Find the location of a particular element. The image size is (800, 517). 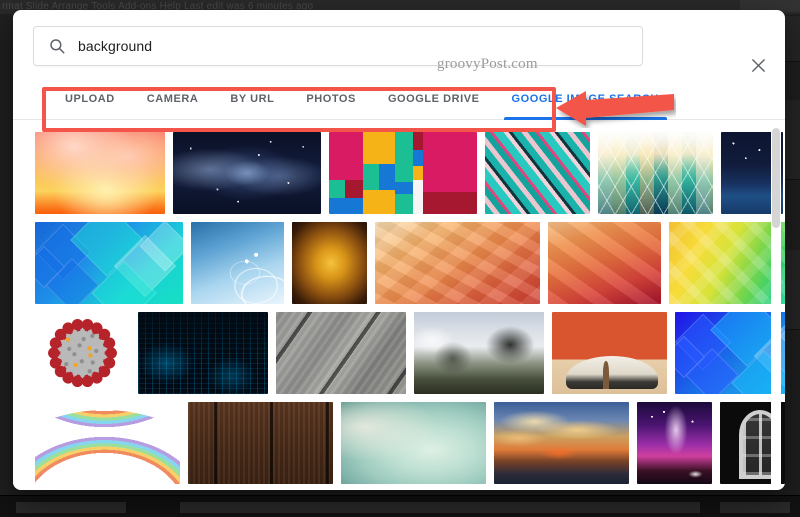

image-result-deep-blue-diamonds is located at coordinates (730, 353).